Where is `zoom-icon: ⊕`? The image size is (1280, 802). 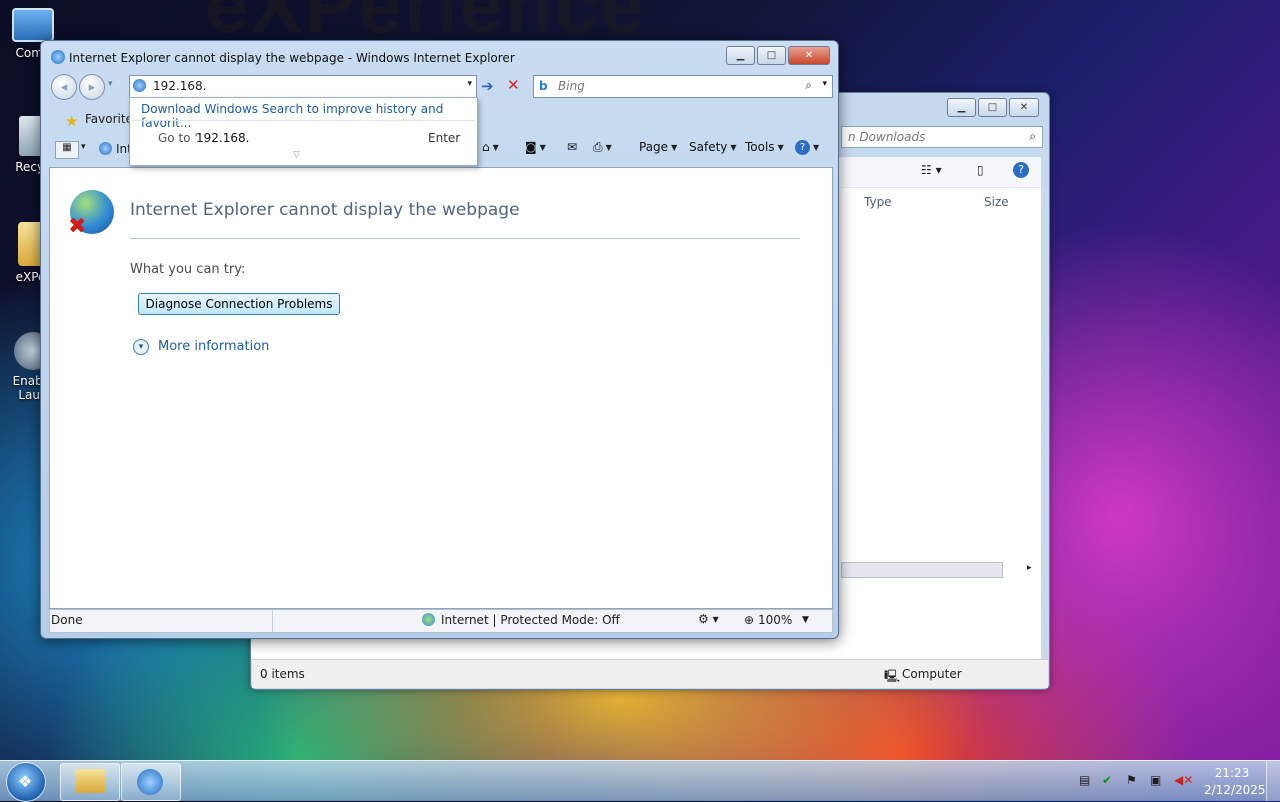 zoom-icon: ⊕ is located at coordinates (749, 620).